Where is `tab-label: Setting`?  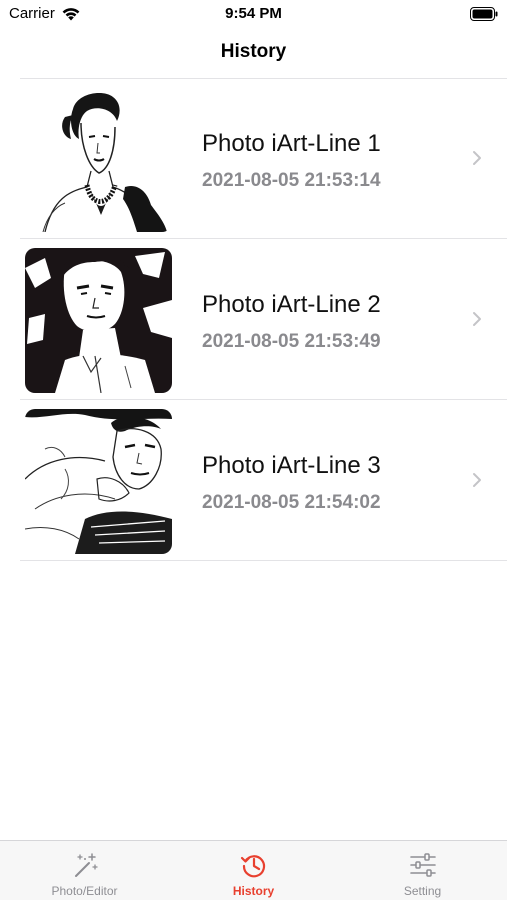 tab-label: Setting is located at coordinates (422, 891).